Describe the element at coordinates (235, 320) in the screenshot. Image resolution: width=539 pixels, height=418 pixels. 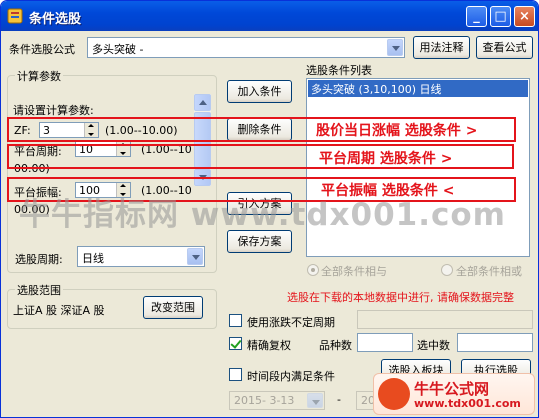
I see `use-period-checkbox` at that location.